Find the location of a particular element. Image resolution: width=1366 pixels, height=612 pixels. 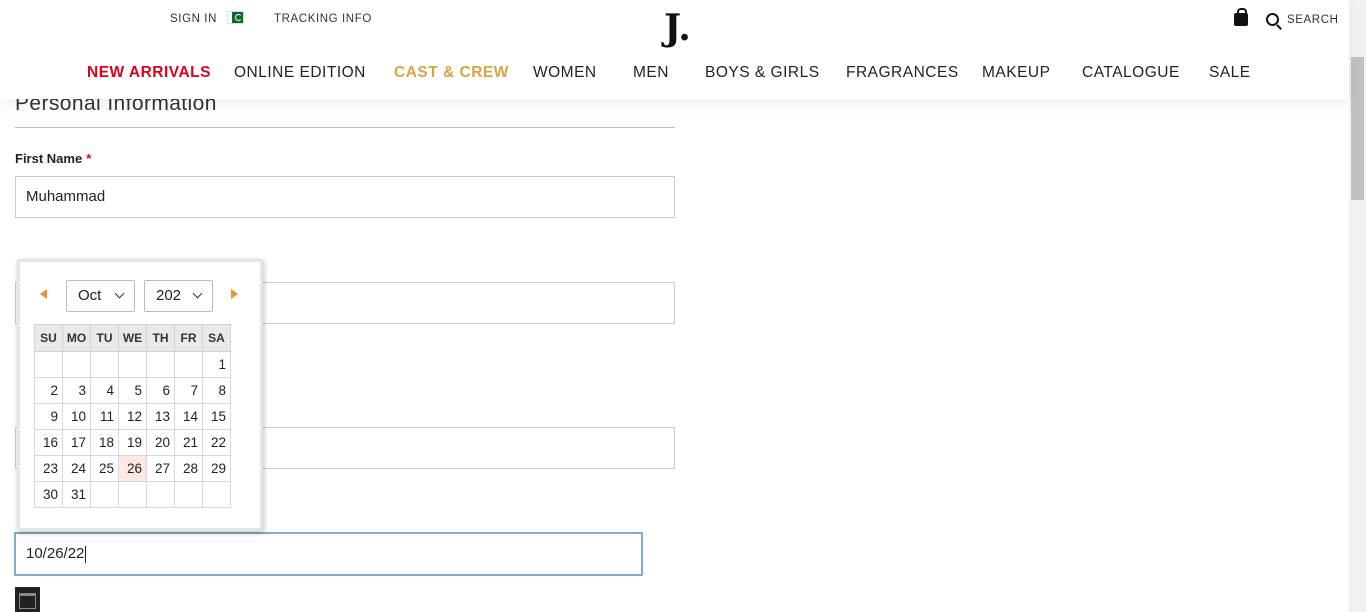

calendar-day: 20 is located at coordinates (160, 442).